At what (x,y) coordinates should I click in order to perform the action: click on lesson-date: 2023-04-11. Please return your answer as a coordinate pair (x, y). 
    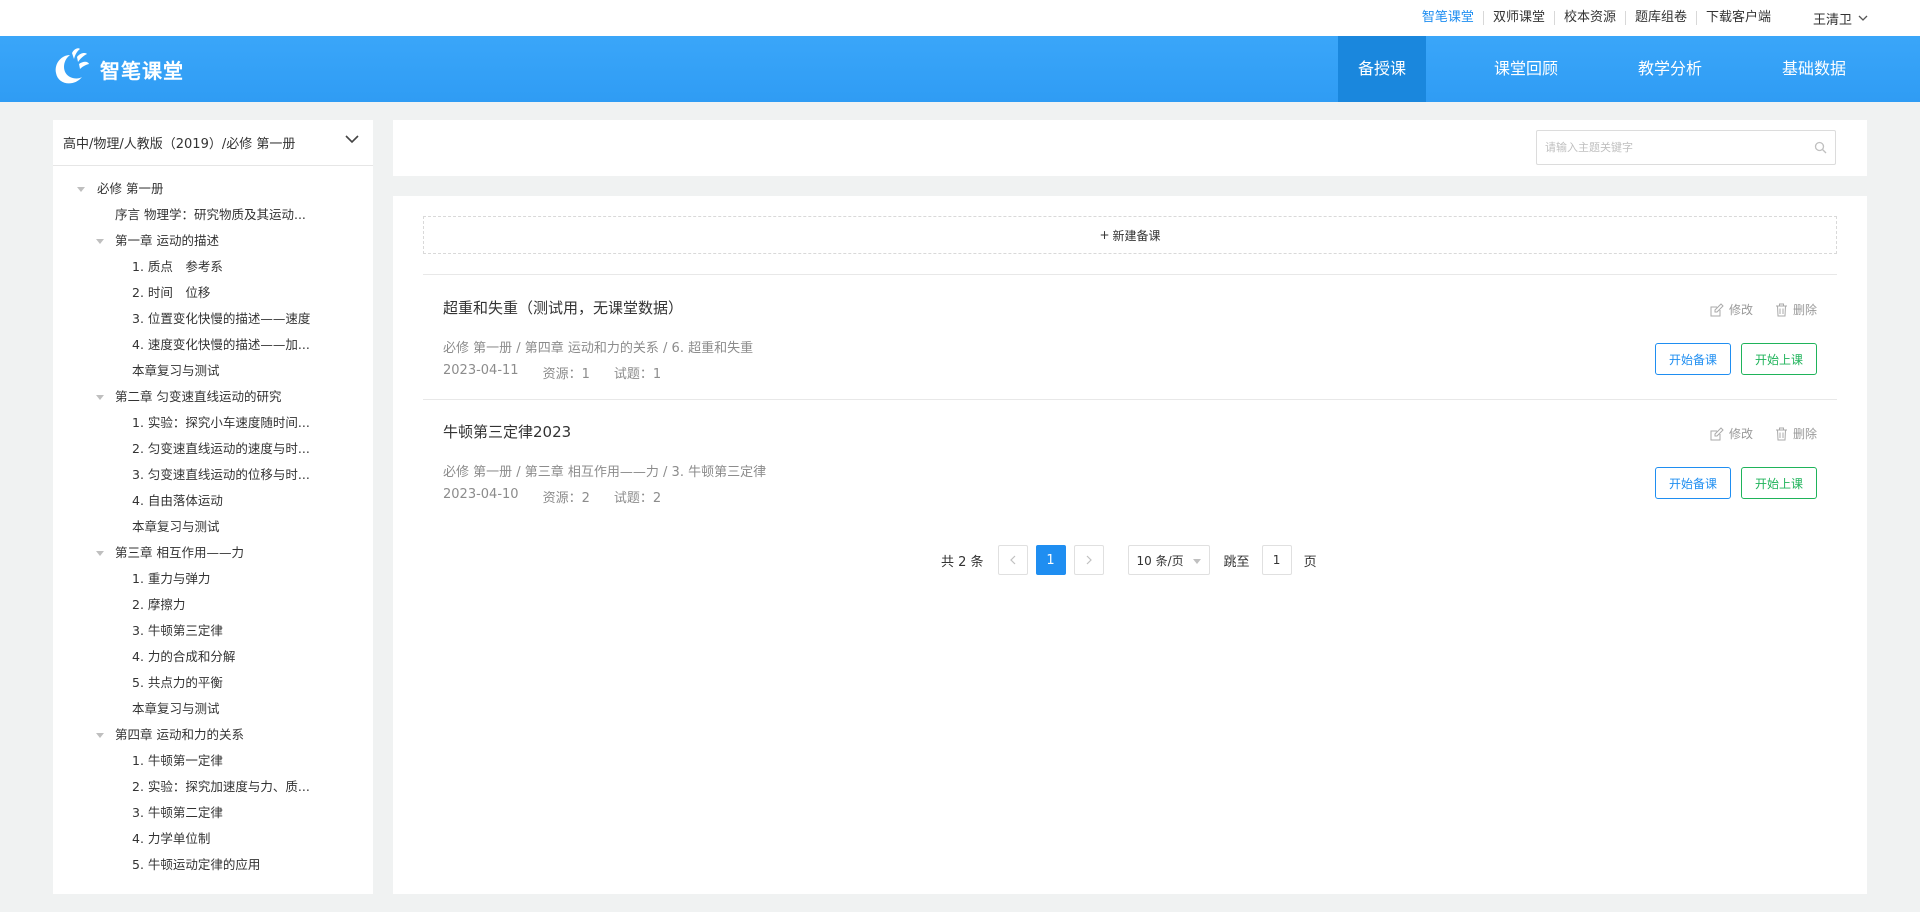
    Looking at the image, I should click on (481, 370).